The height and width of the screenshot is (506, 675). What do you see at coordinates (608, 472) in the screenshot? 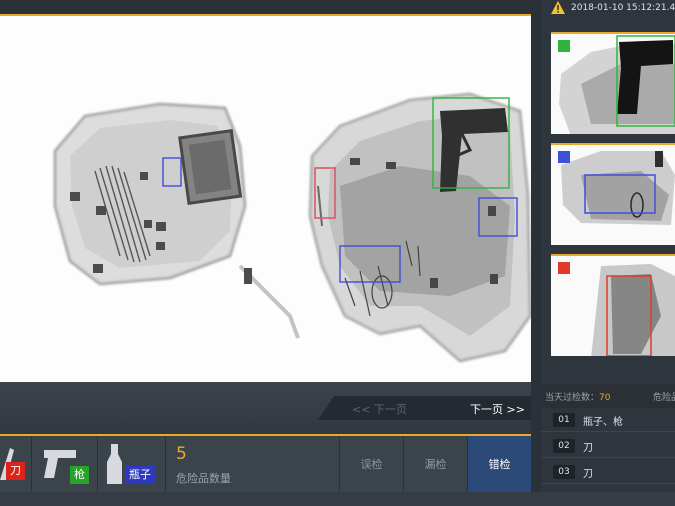
I see `detection-list-item: 03 刀` at bounding box center [608, 472].